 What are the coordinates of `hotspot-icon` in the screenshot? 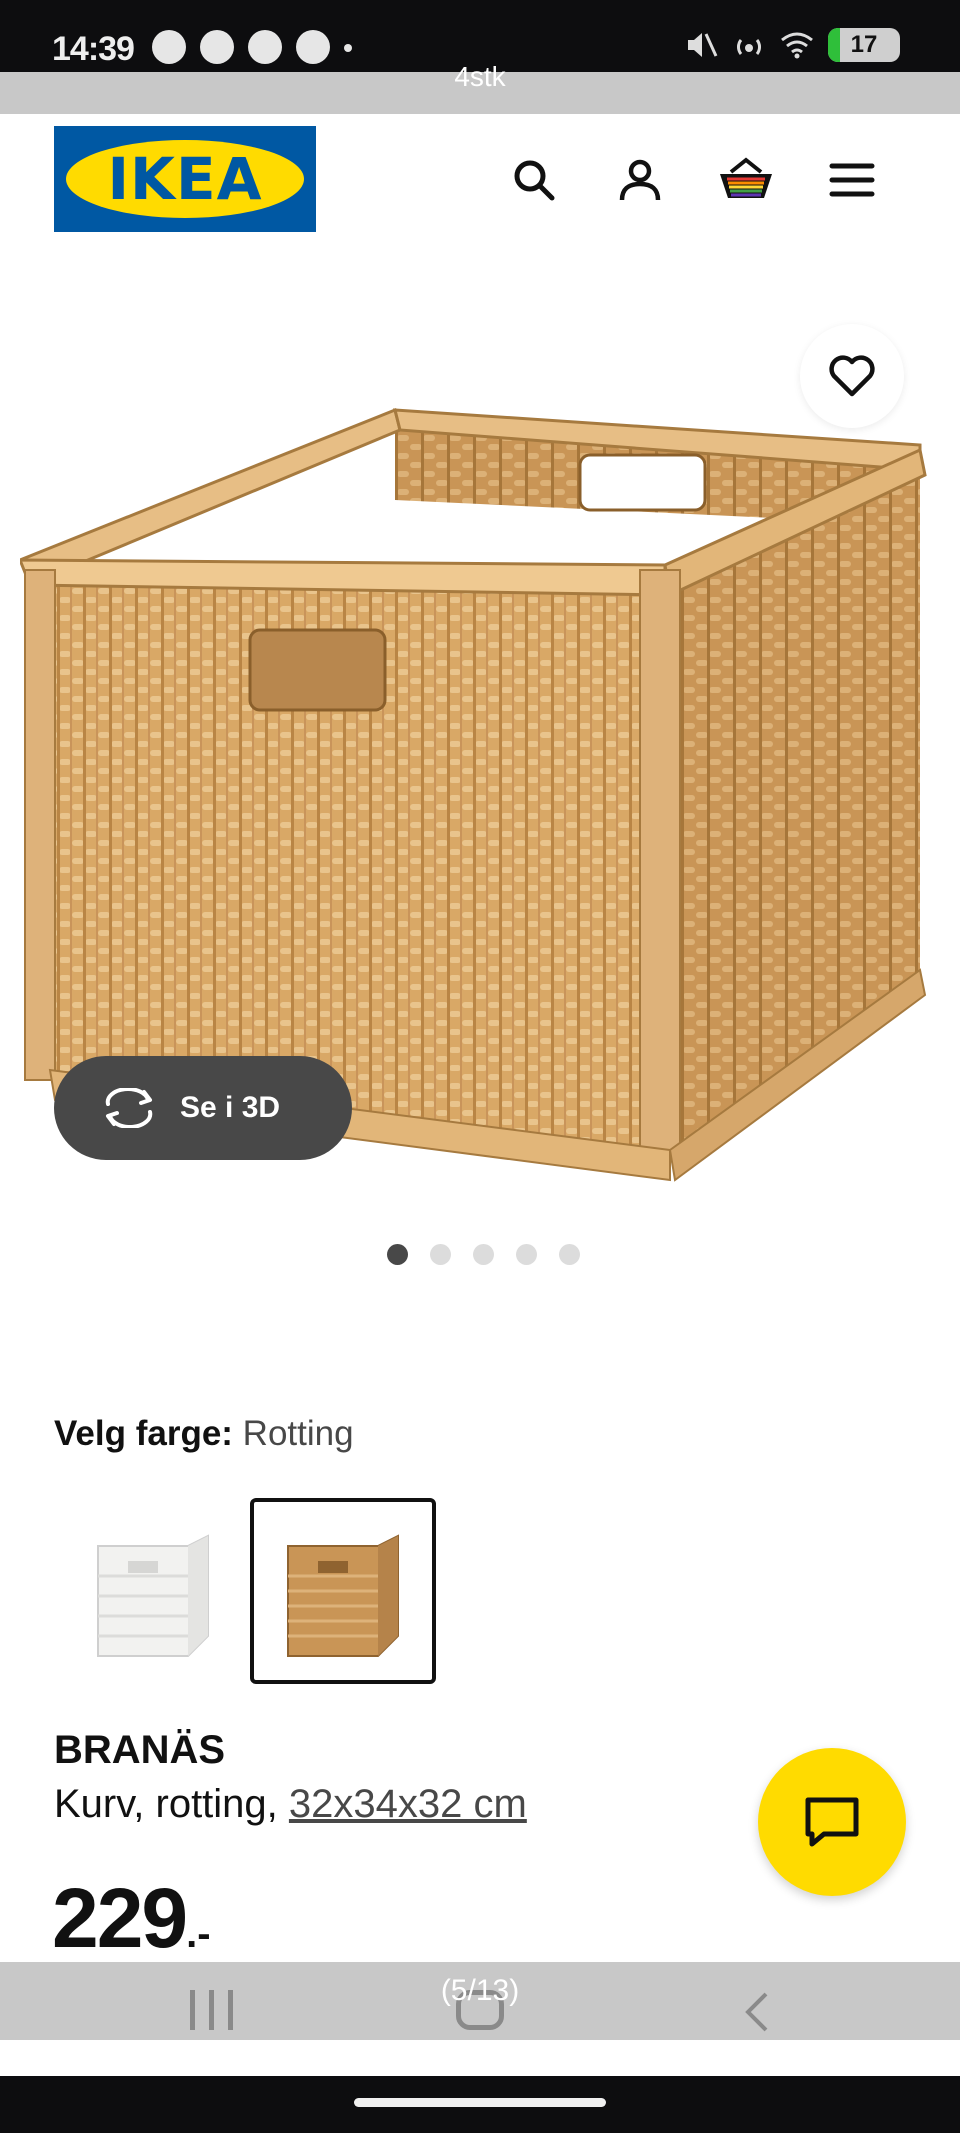 It's located at (749, 47).